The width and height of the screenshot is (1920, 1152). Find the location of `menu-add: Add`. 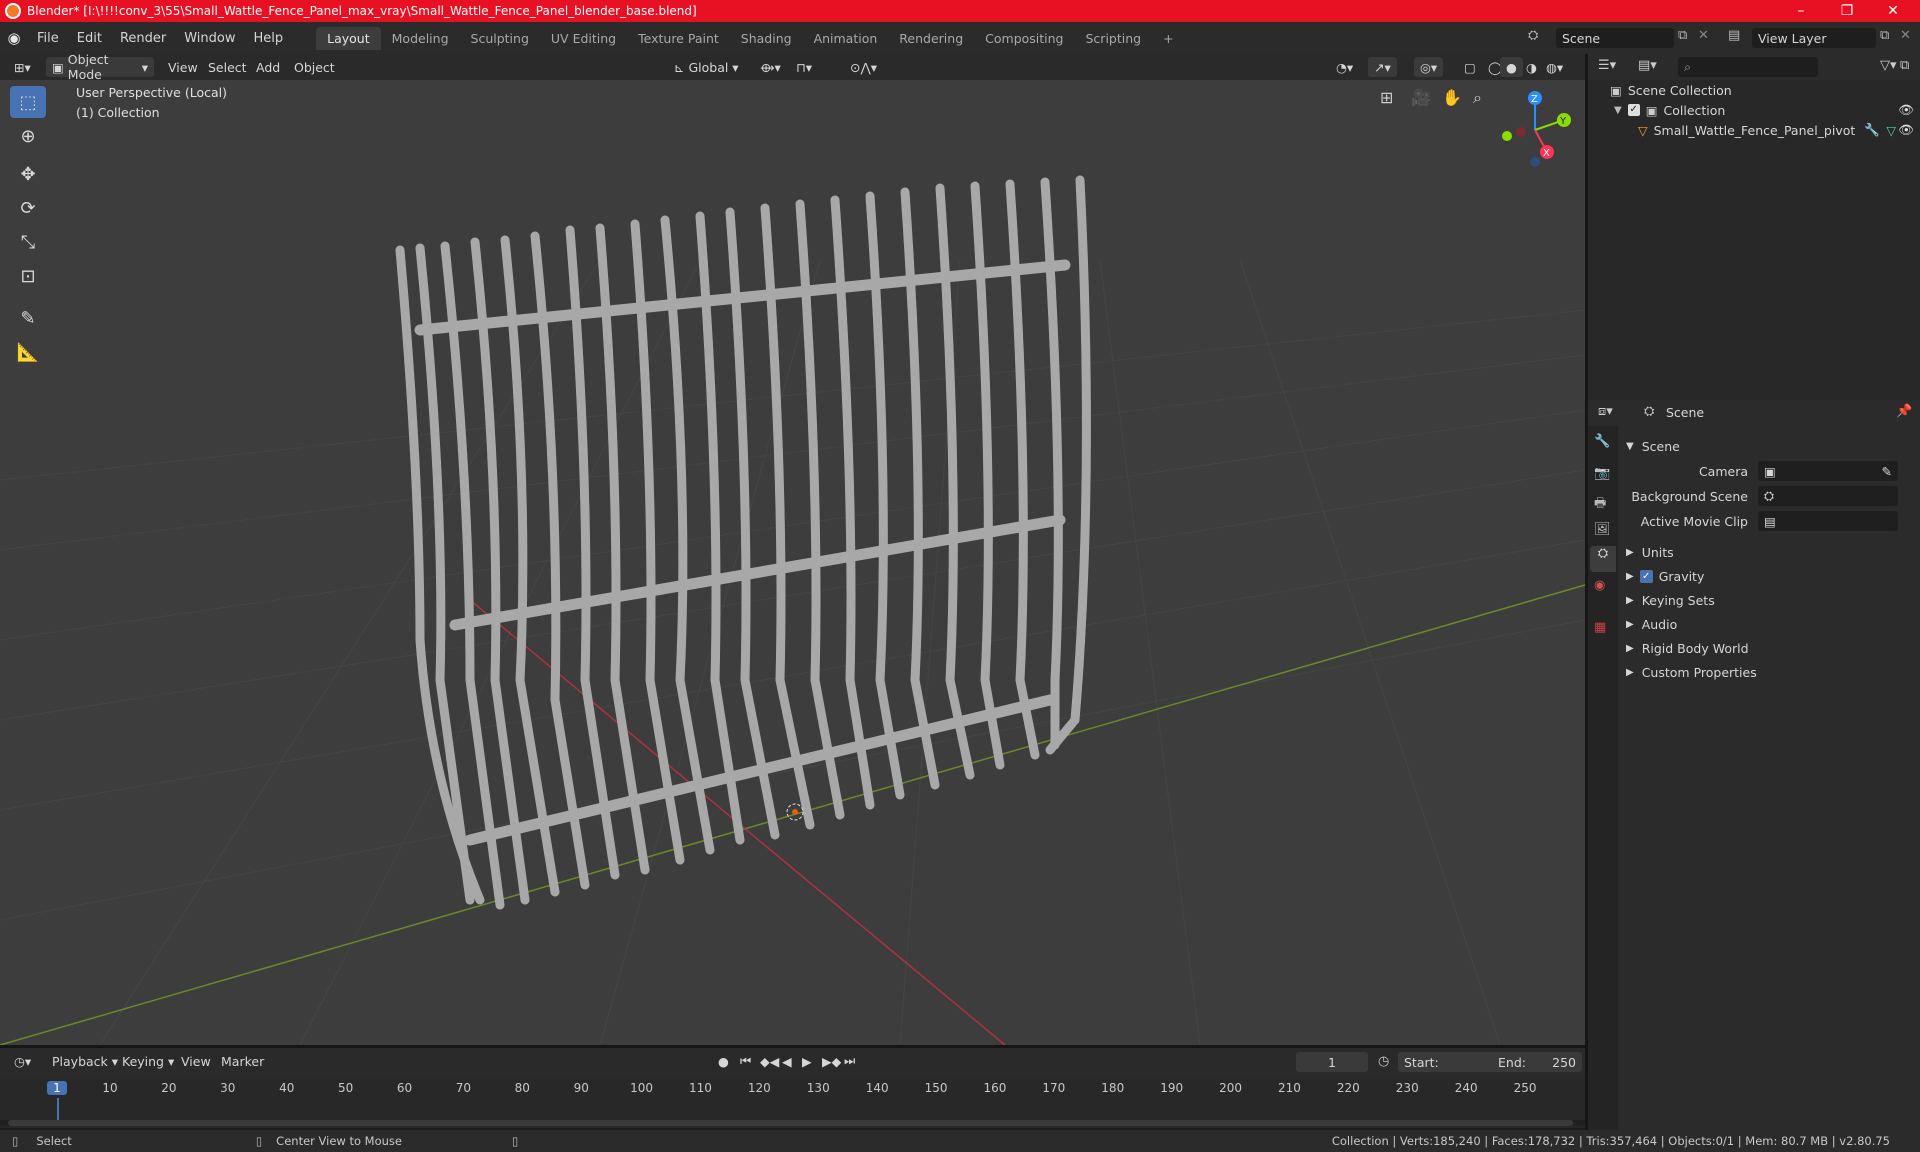

menu-add: Add is located at coordinates (268, 67).